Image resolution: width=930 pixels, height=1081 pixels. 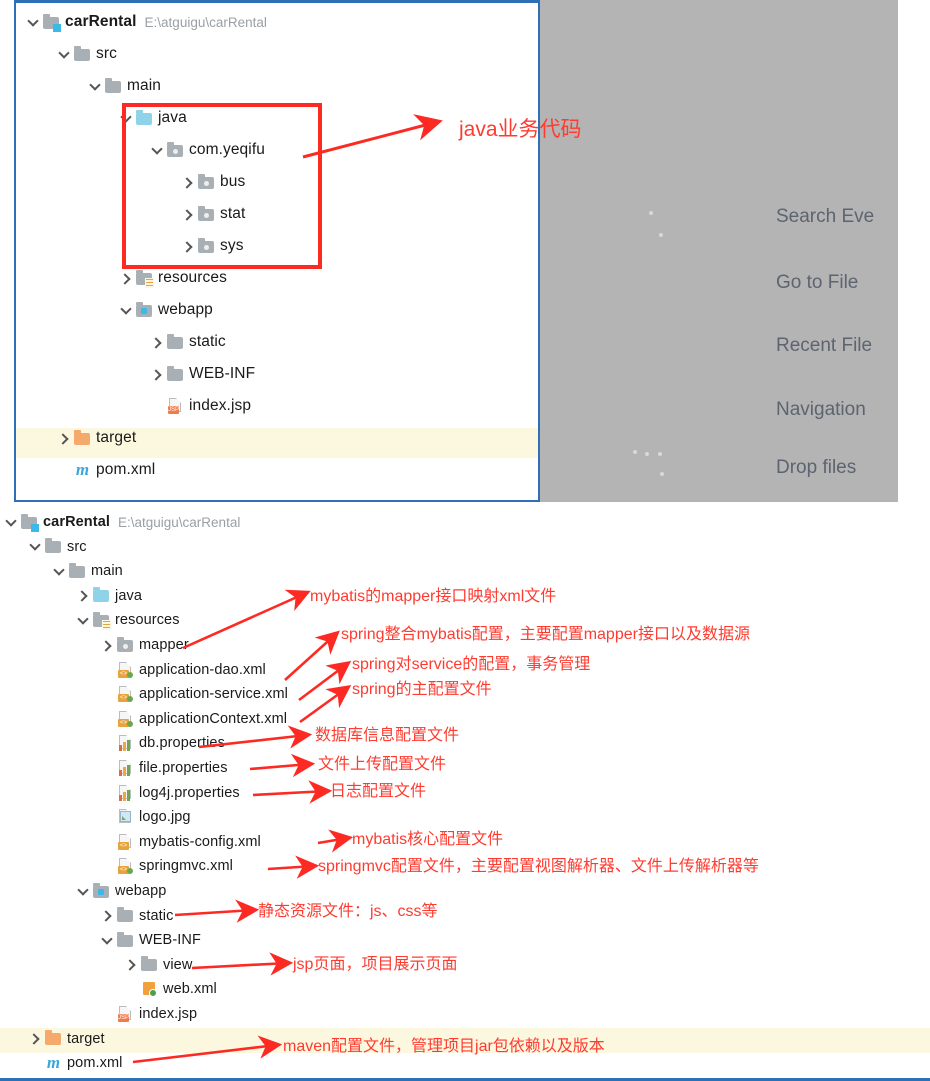 I want to click on webapp-folder-icon, so click(x=144, y=309).